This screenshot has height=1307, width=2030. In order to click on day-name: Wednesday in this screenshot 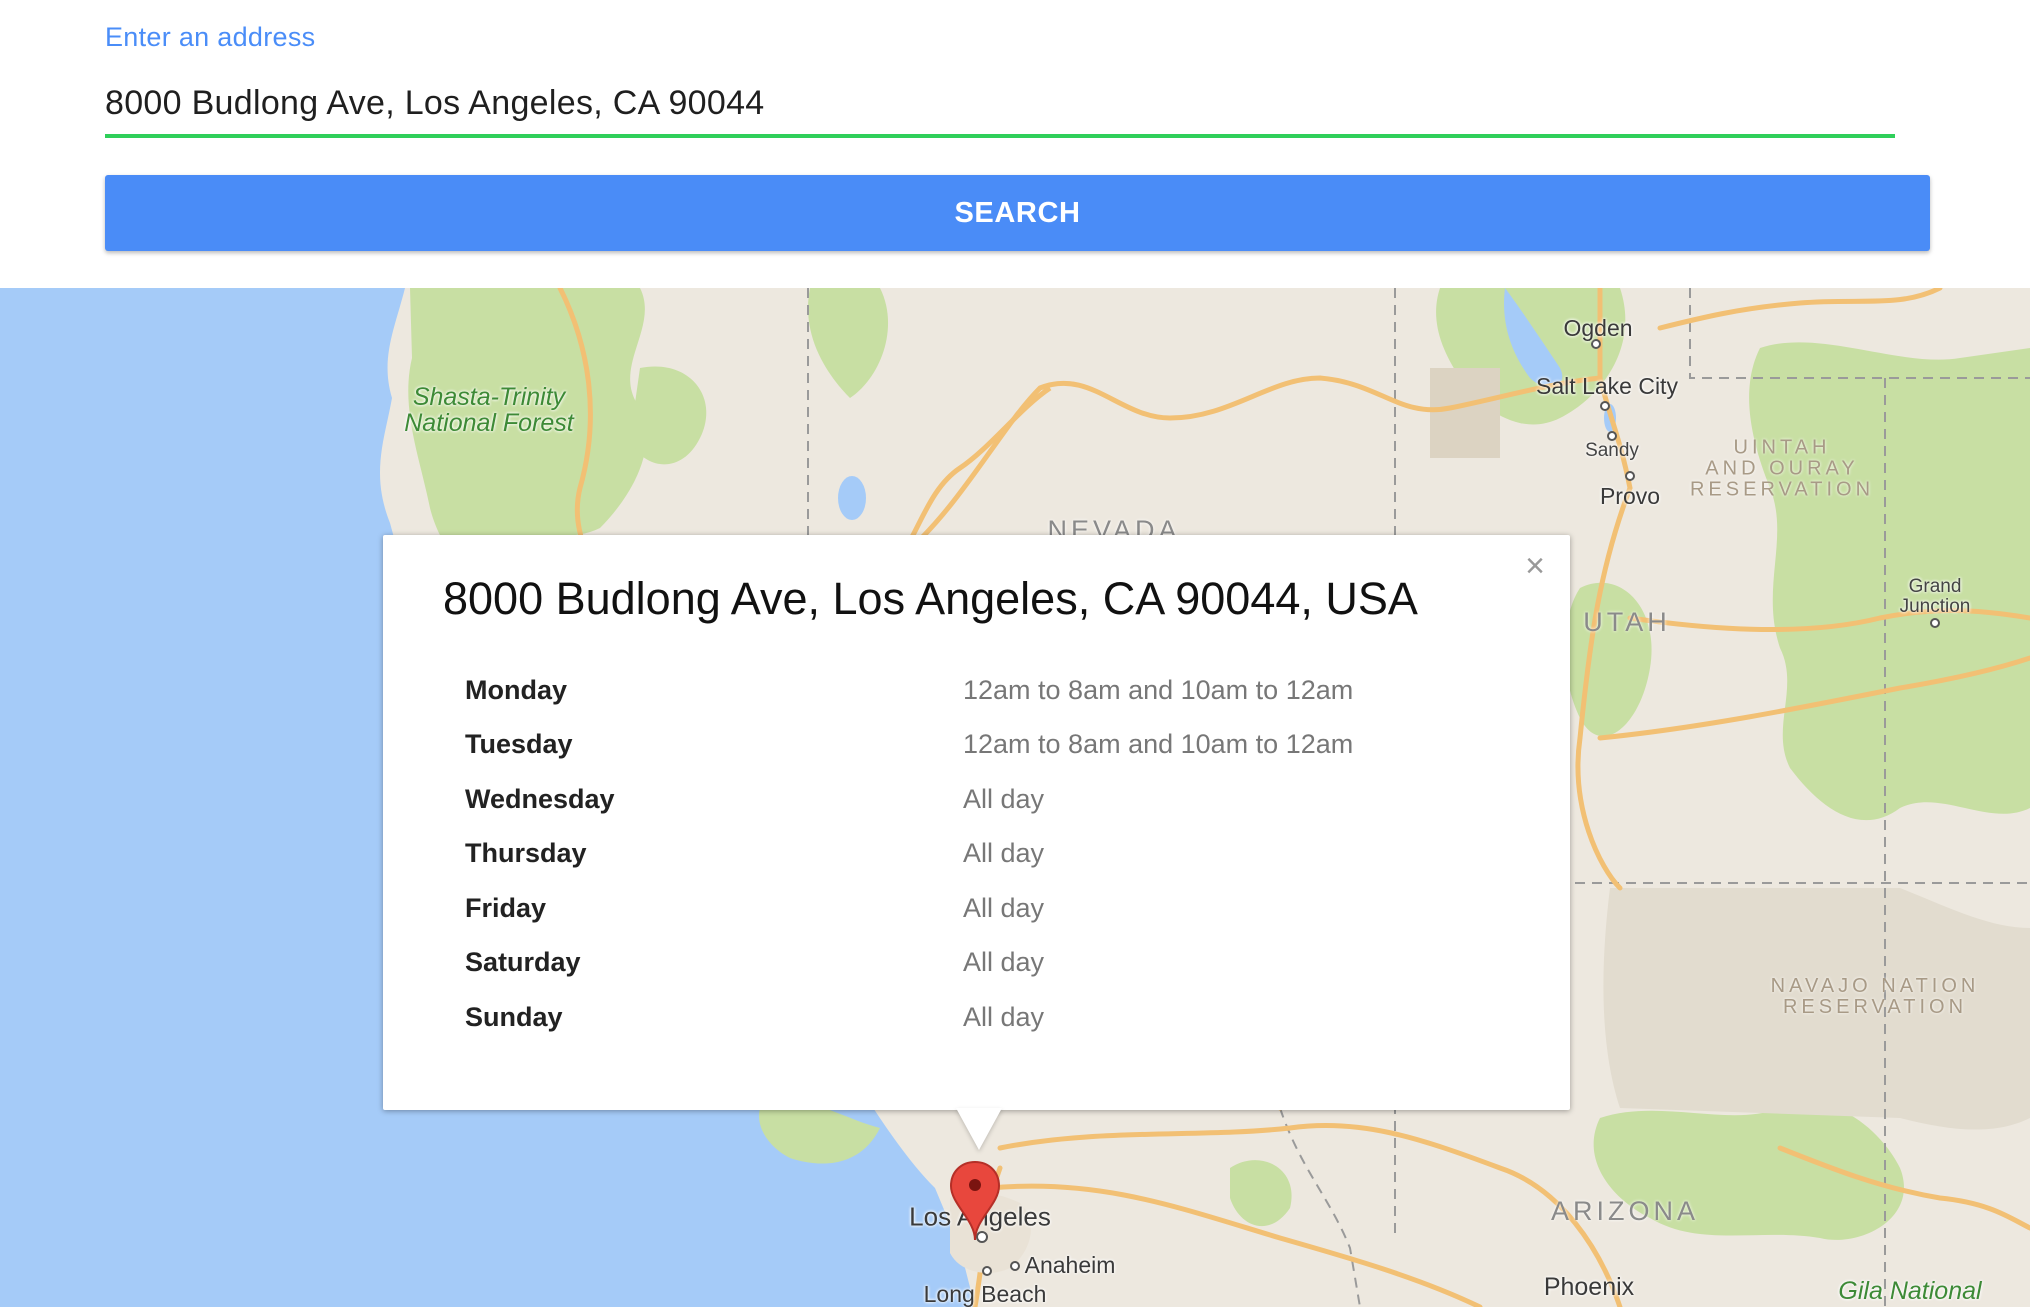, I will do `click(540, 798)`.